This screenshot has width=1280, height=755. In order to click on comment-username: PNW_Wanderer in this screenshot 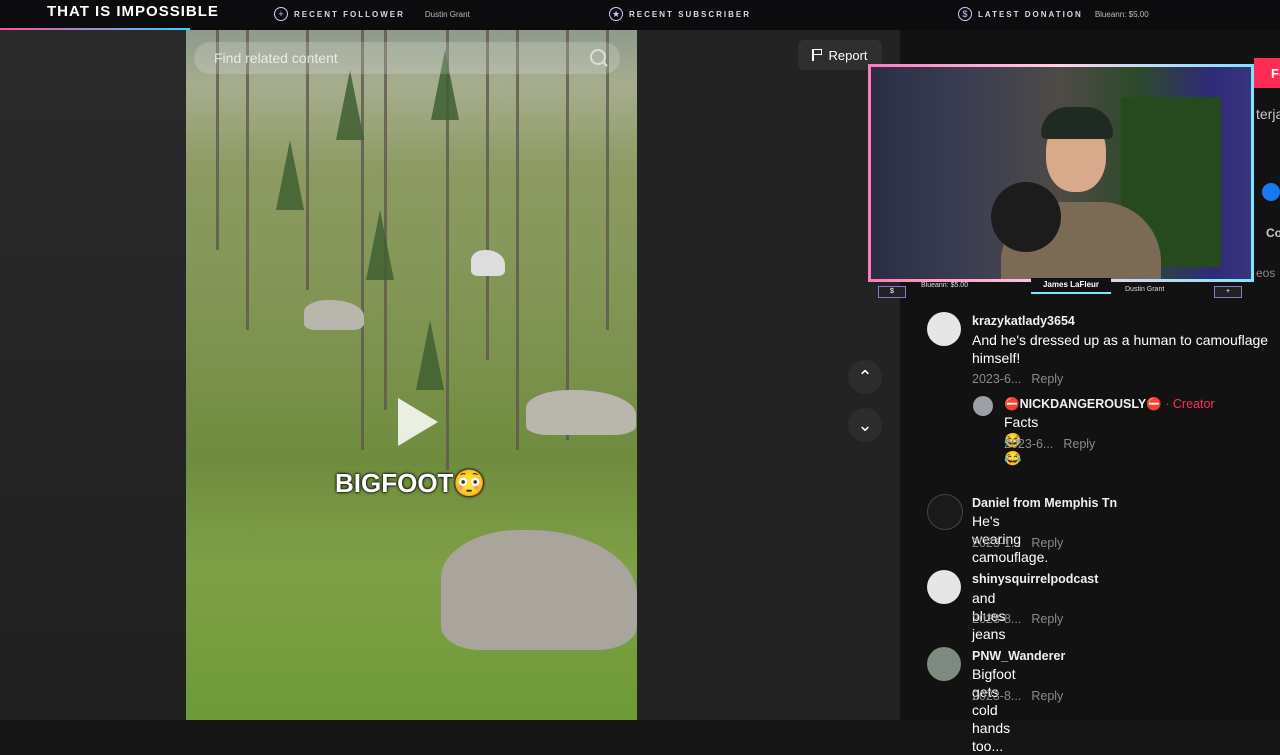, I will do `click(1018, 656)`.